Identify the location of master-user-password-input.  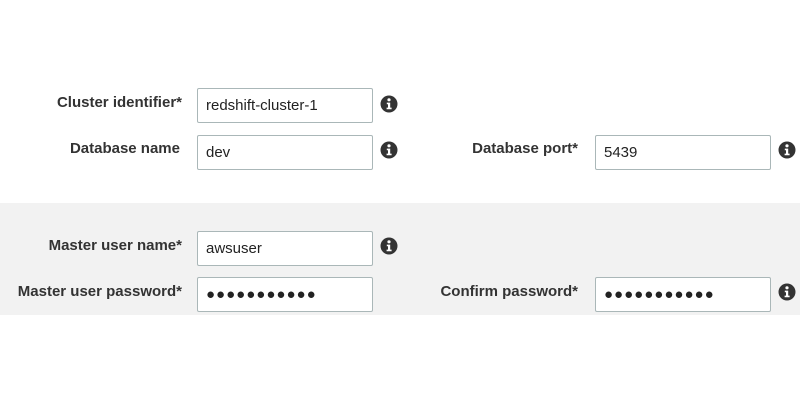
(285, 294).